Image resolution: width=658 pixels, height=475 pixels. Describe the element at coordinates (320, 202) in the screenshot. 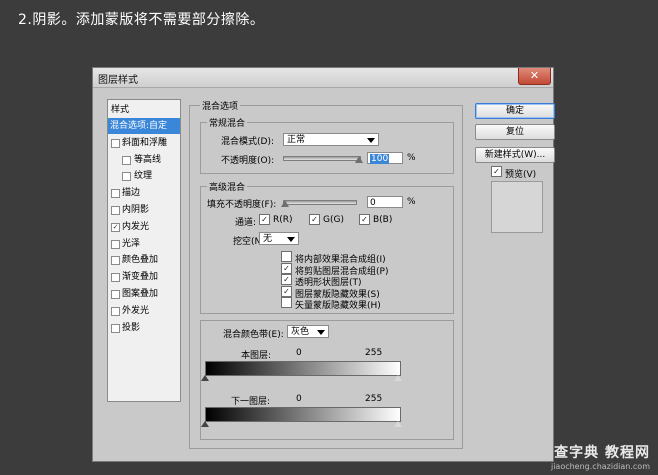

I see `fill-opacity-slider` at that location.